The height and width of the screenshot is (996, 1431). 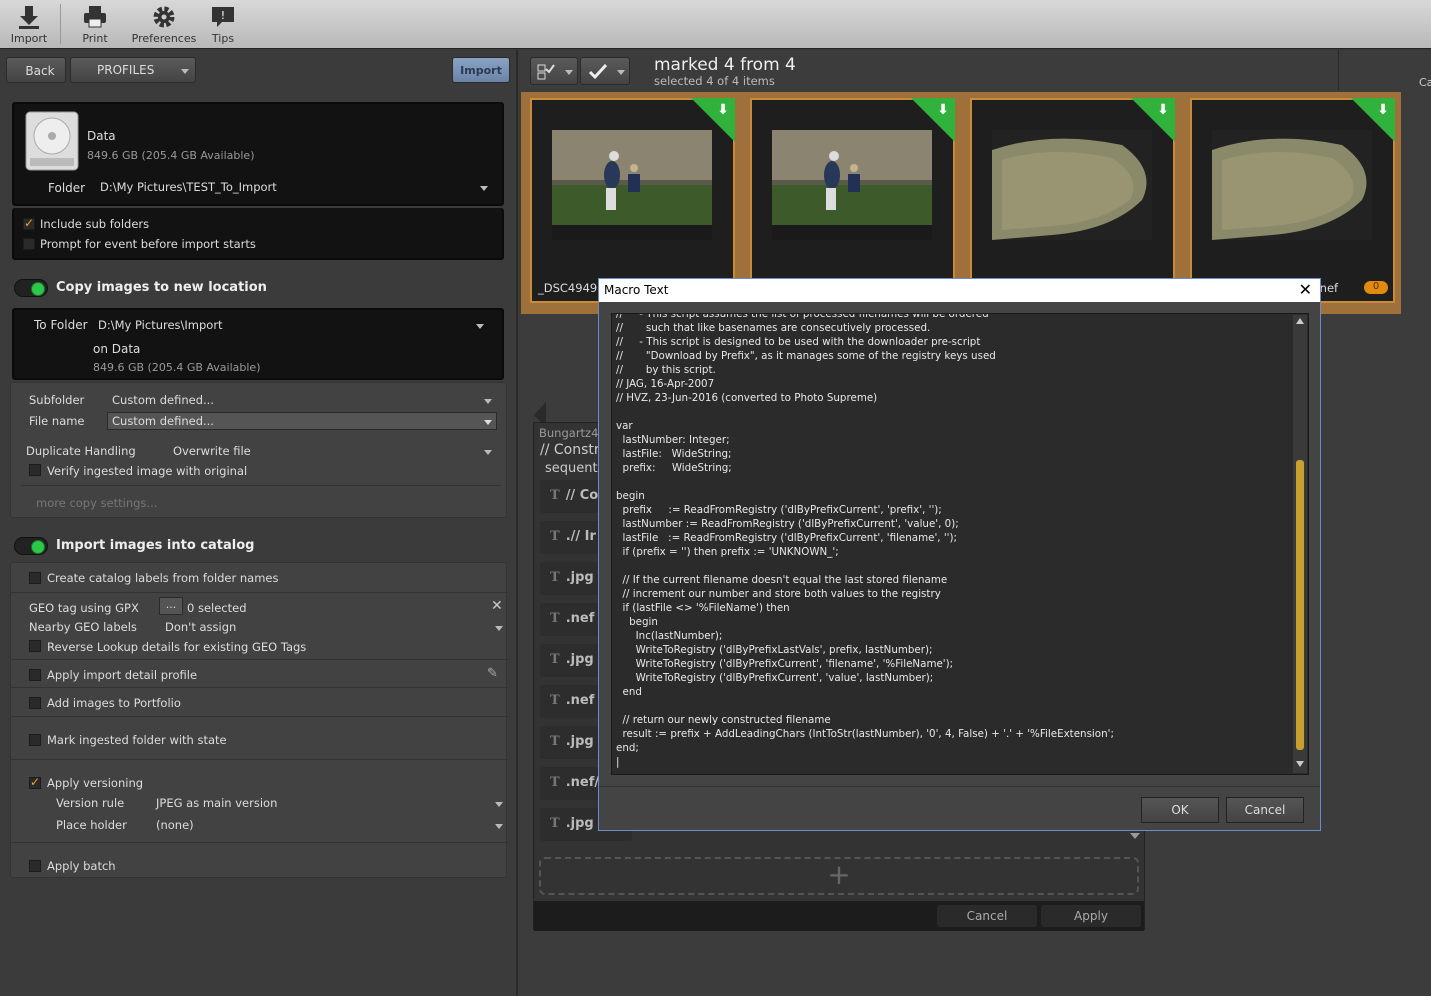 What do you see at coordinates (35, 782) in the screenshot?
I see `apply-versioning-checkbox` at bounding box center [35, 782].